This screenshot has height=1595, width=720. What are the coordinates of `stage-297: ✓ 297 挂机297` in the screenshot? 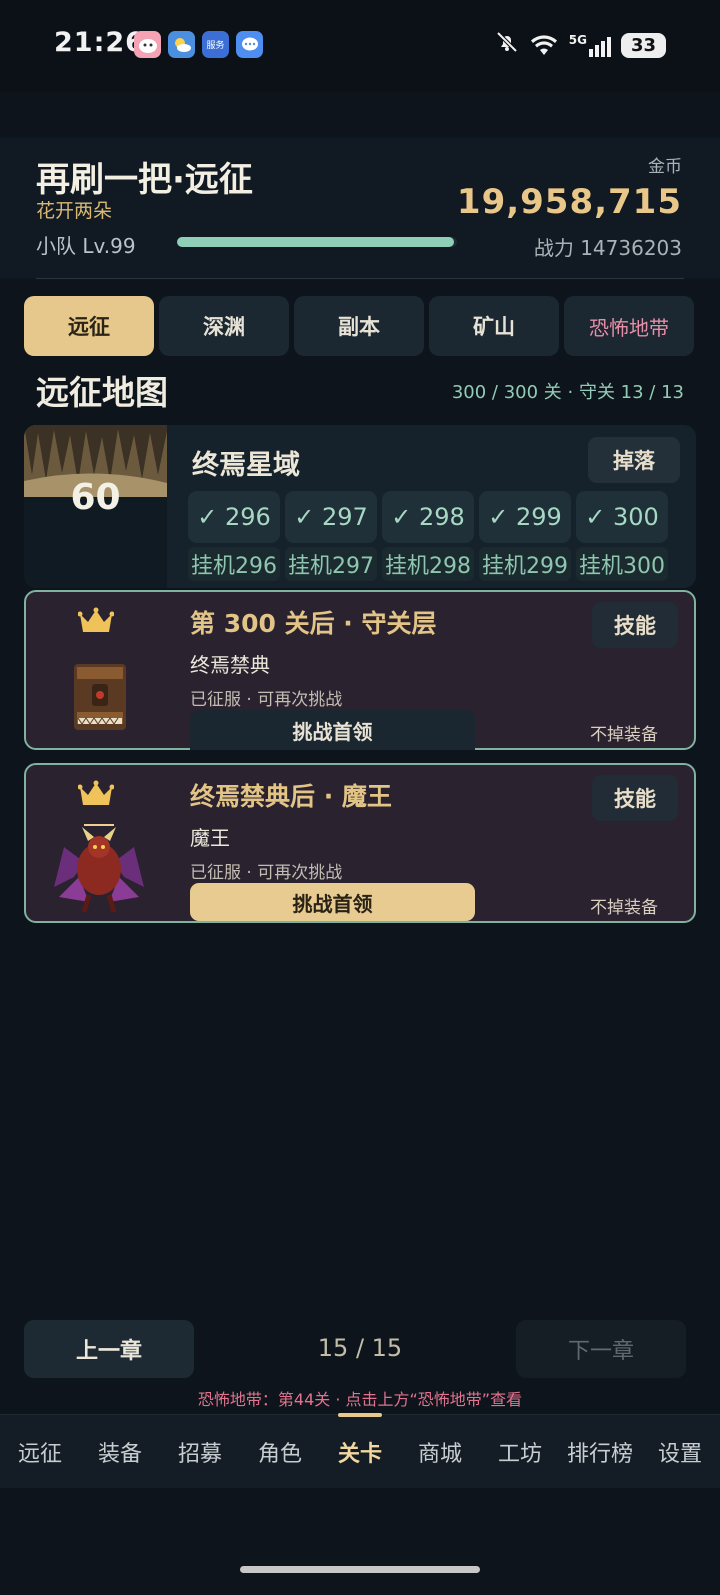 It's located at (331, 536).